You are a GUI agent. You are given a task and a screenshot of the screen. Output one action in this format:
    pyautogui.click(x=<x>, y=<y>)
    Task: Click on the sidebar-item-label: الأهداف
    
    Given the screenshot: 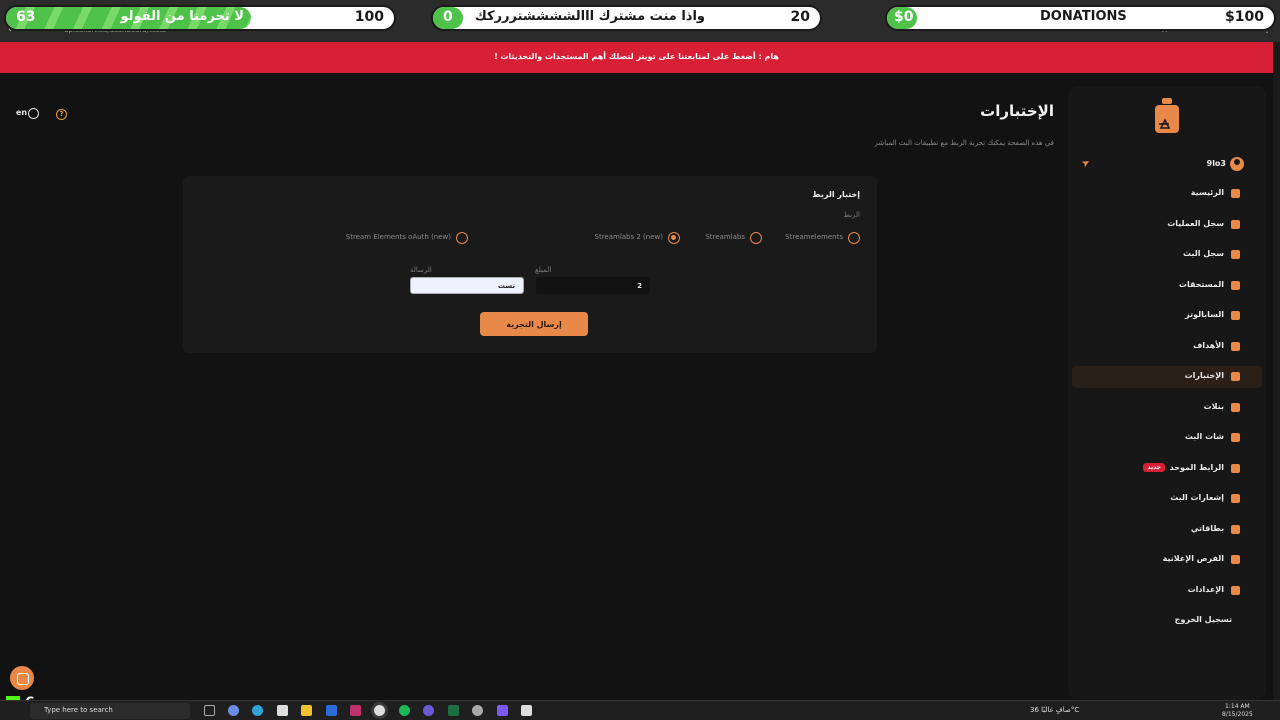 What is the action you would take?
    pyautogui.click(x=1208, y=345)
    